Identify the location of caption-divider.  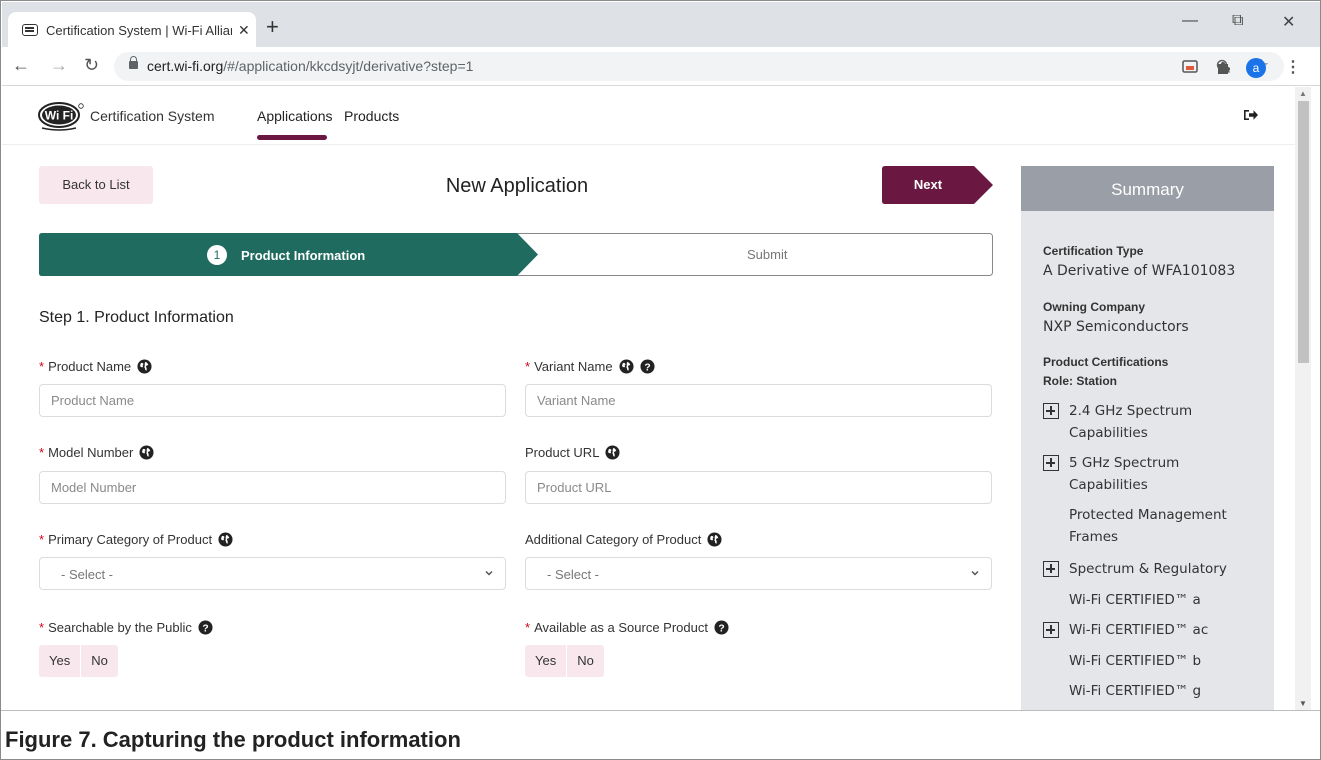
(660, 710).